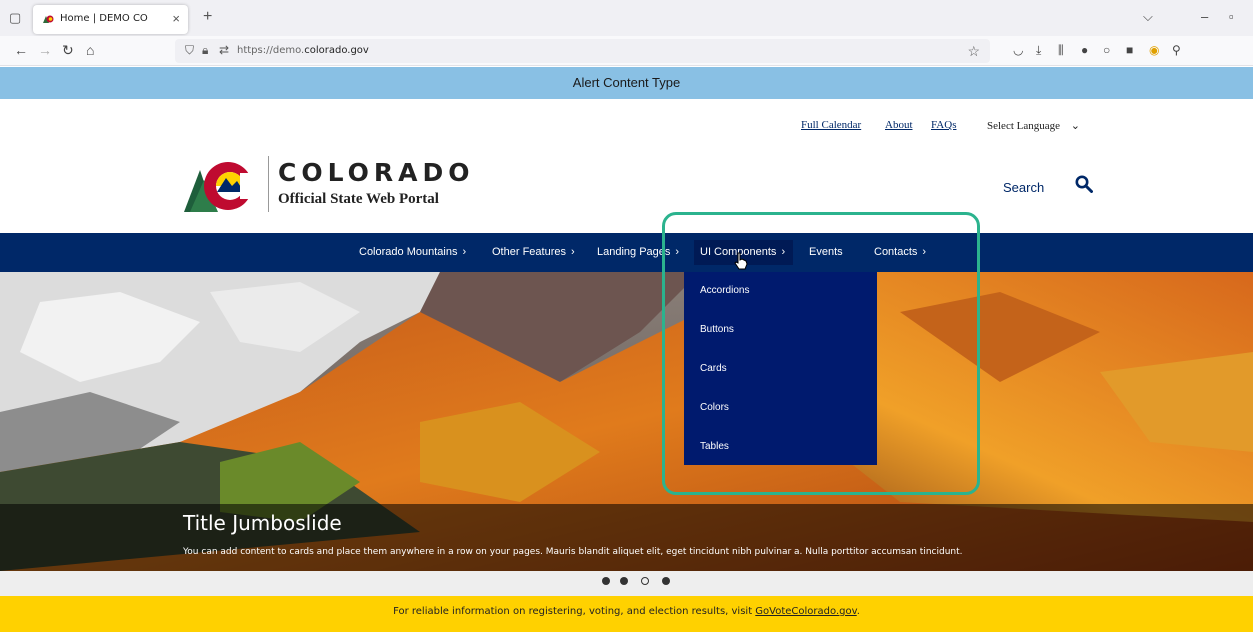 This screenshot has height=632, width=1253. I want to click on url-prefix: https://demo., so click(271, 50).